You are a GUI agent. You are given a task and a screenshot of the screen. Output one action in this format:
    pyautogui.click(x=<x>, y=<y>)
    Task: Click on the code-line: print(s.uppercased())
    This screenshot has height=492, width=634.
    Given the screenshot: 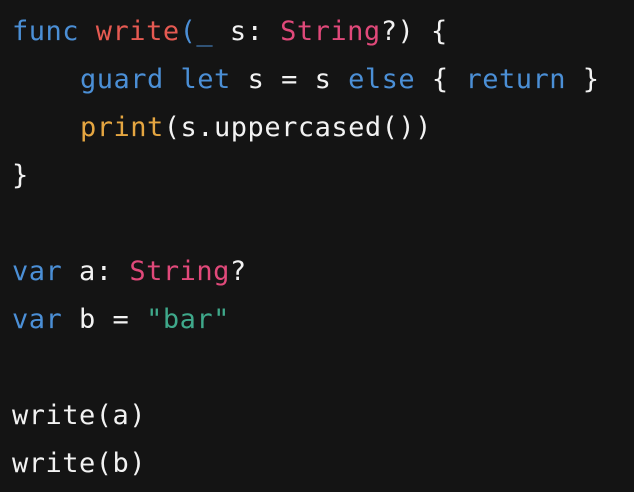 What is the action you would take?
    pyautogui.click(x=323, y=132)
    